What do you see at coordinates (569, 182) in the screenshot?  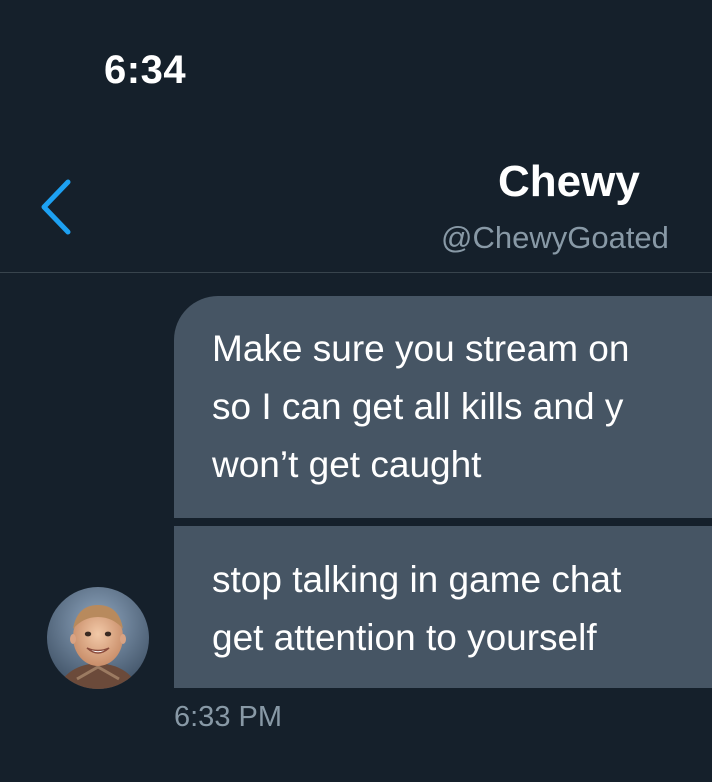 I see `contact-name: Chewy` at bounding box center [569, 182].